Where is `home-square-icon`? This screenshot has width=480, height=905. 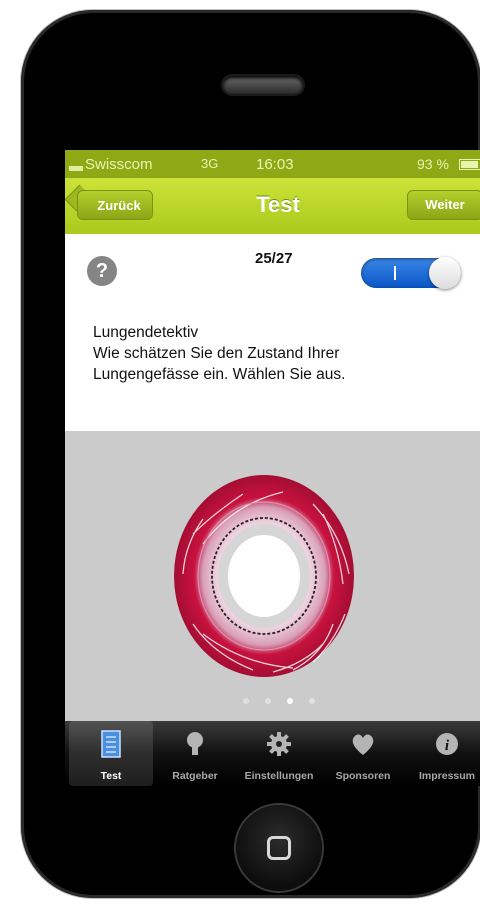
home-square-icon is located at coordinates (279, 848).